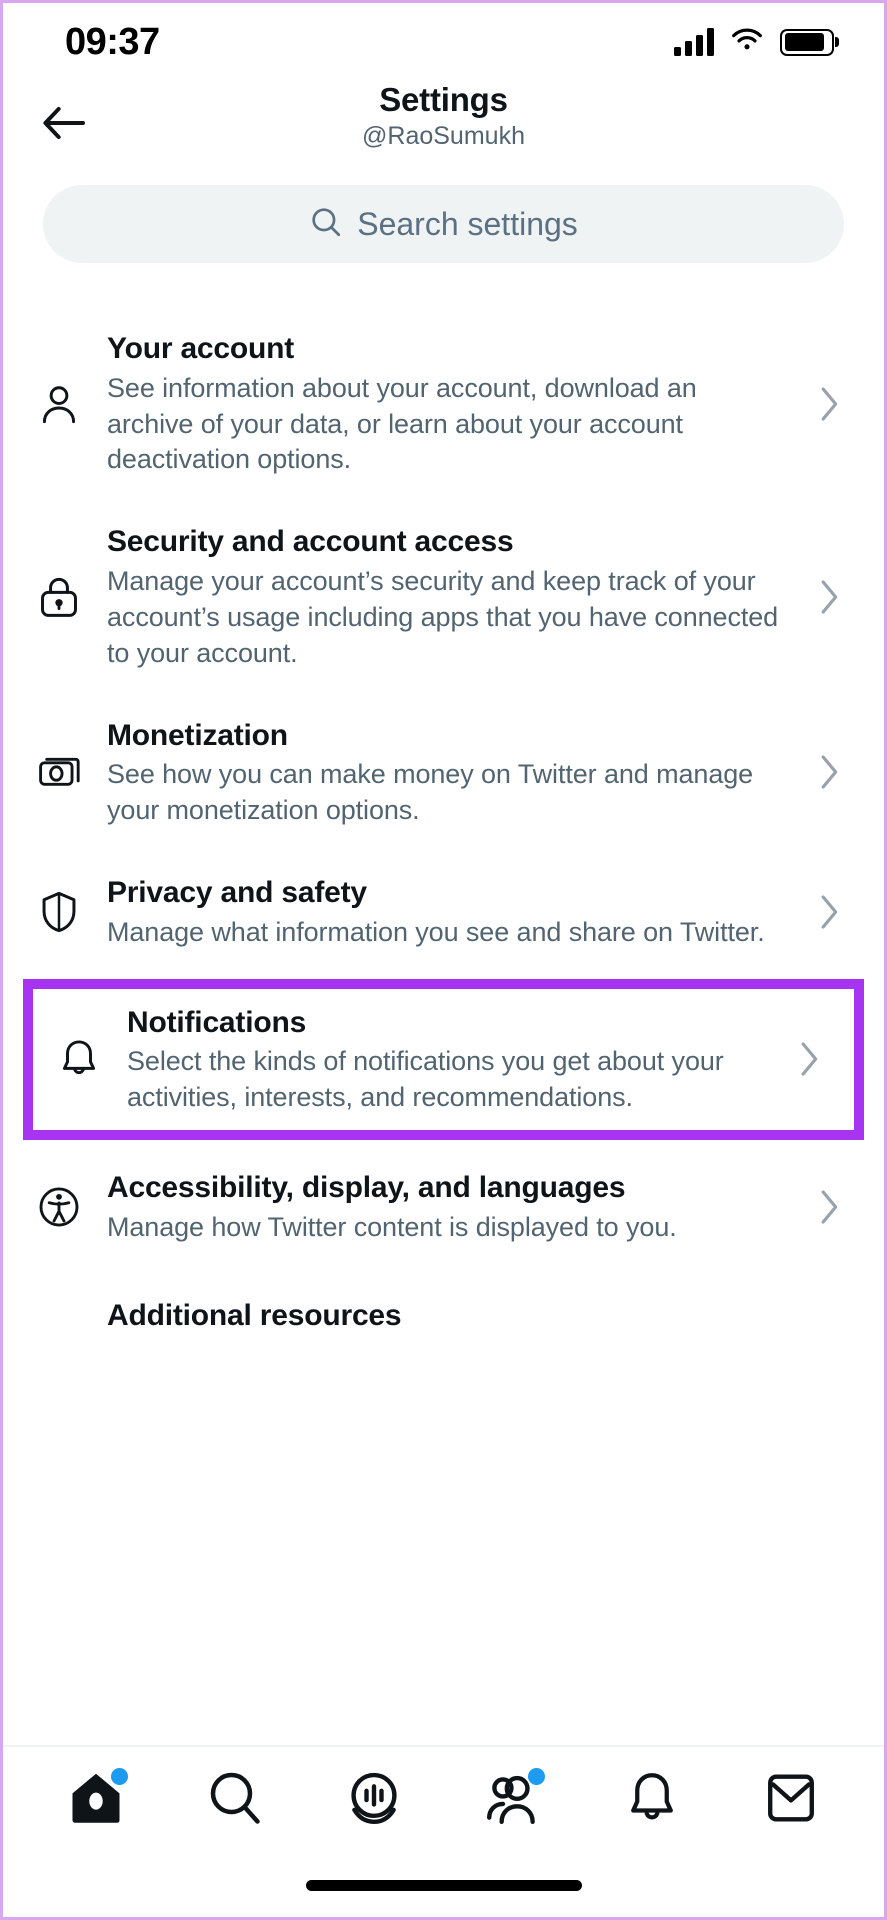 This screenshot has height=1920, width=887. Describe the element at coordinates (443, 1799) in the screenshot. I see `bottom-navigation-bar` at that location.